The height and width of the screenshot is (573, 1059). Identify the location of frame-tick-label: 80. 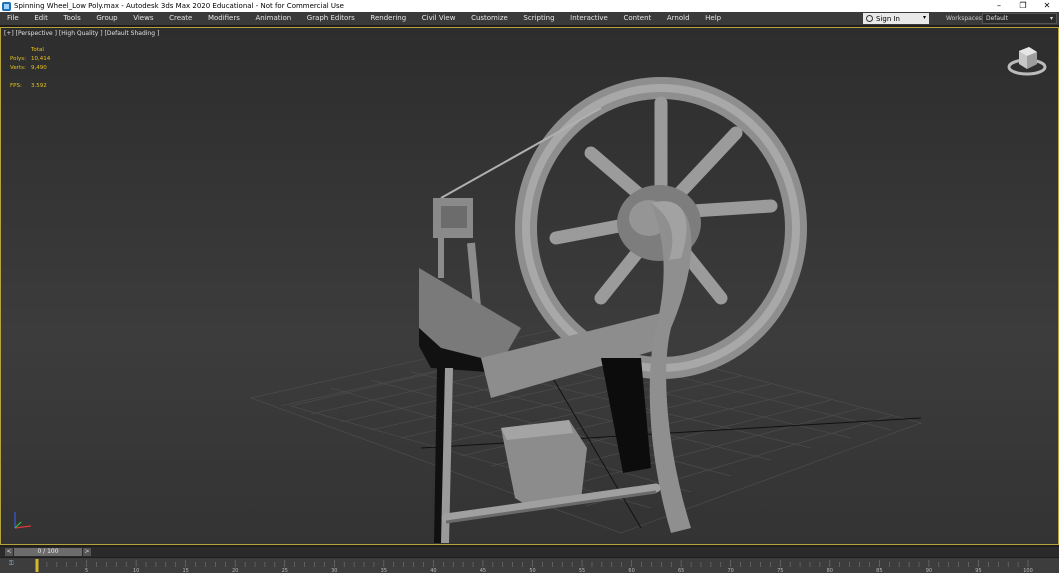
(830, 570).